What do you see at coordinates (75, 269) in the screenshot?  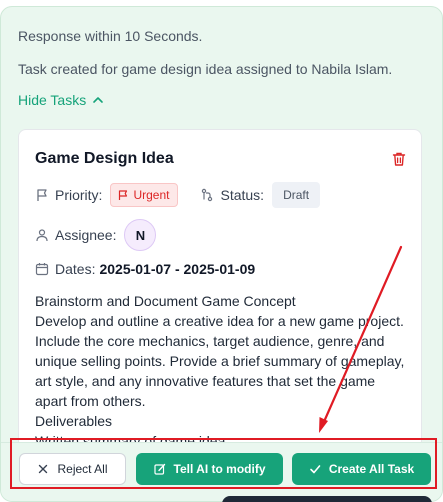 I see `dates-label: Dates:` at bounding box center [75, 269].